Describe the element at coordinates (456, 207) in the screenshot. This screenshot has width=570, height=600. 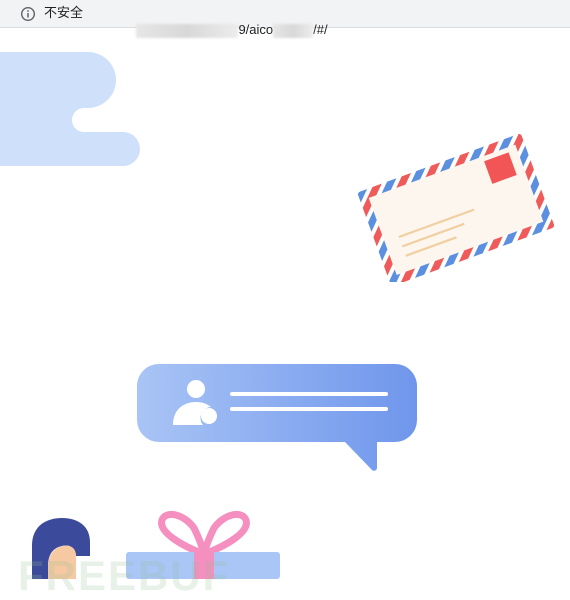
I see `envelope-icon` at that location.